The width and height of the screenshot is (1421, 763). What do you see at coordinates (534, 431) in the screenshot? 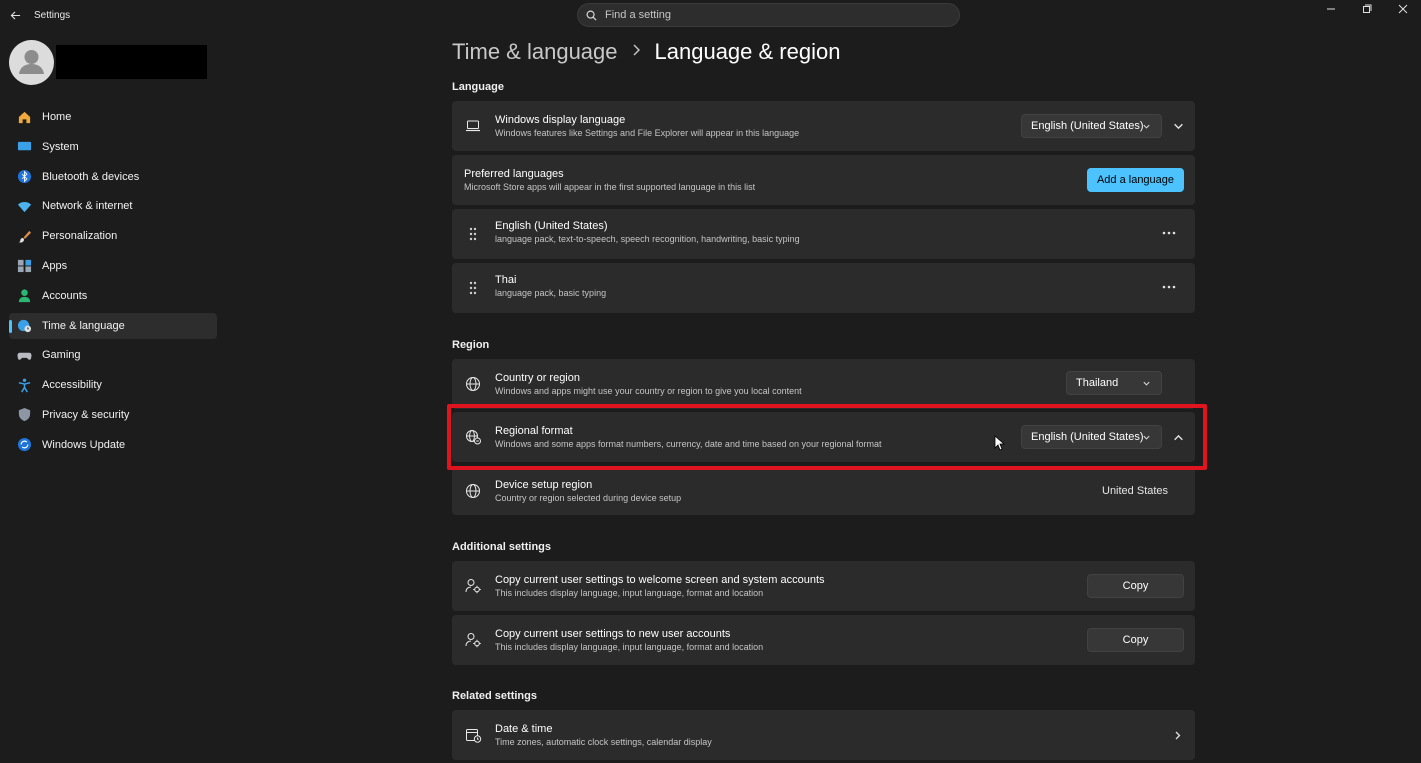
I see `regional-format-title: Regional format` at bounding box center [534, 431].